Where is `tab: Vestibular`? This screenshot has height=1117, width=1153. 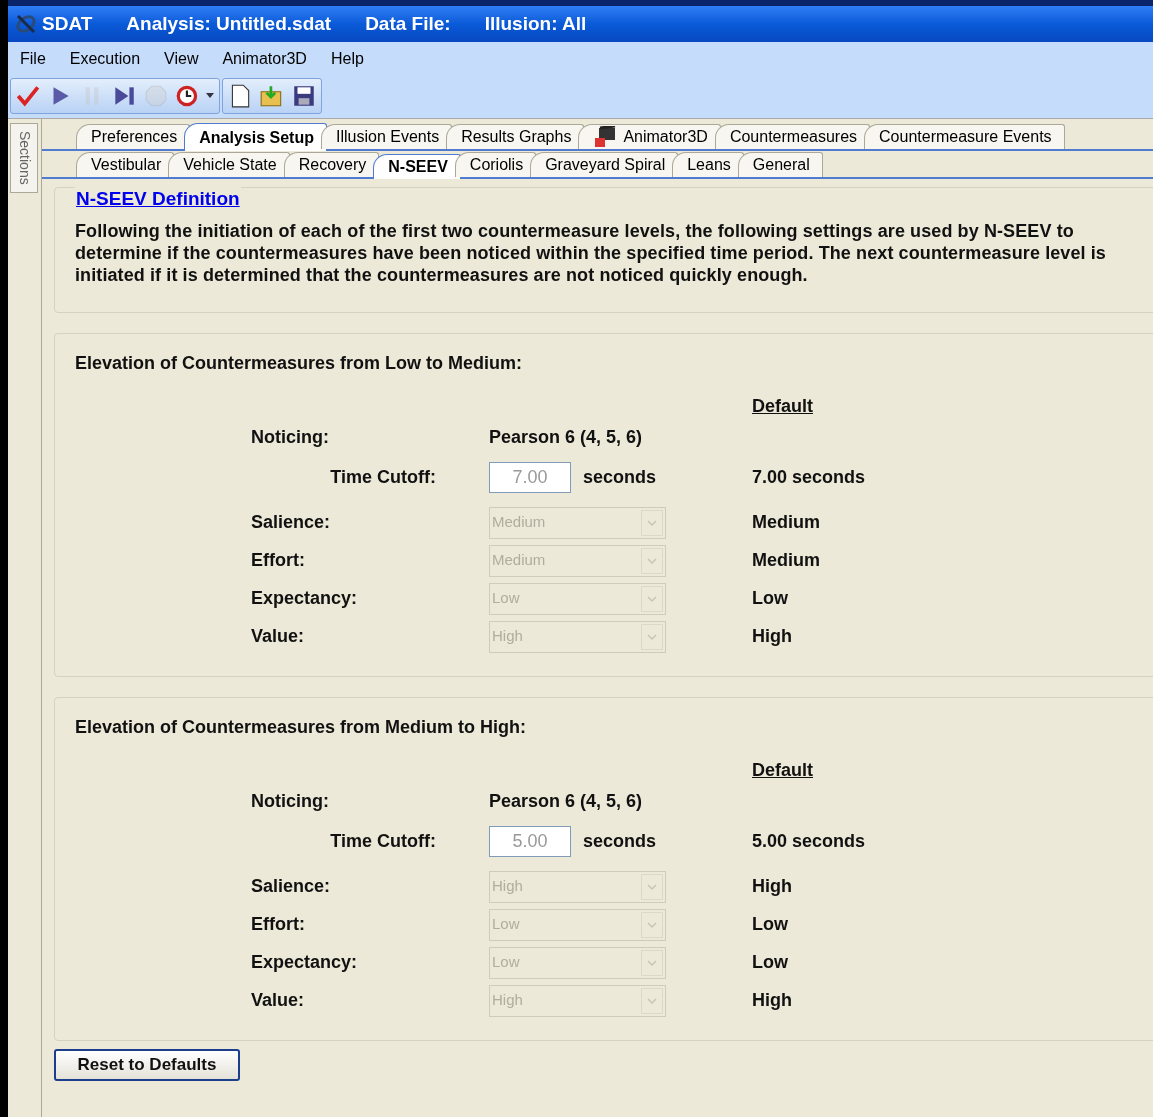
tab: Vestibular is located at coordinates (125, 164).